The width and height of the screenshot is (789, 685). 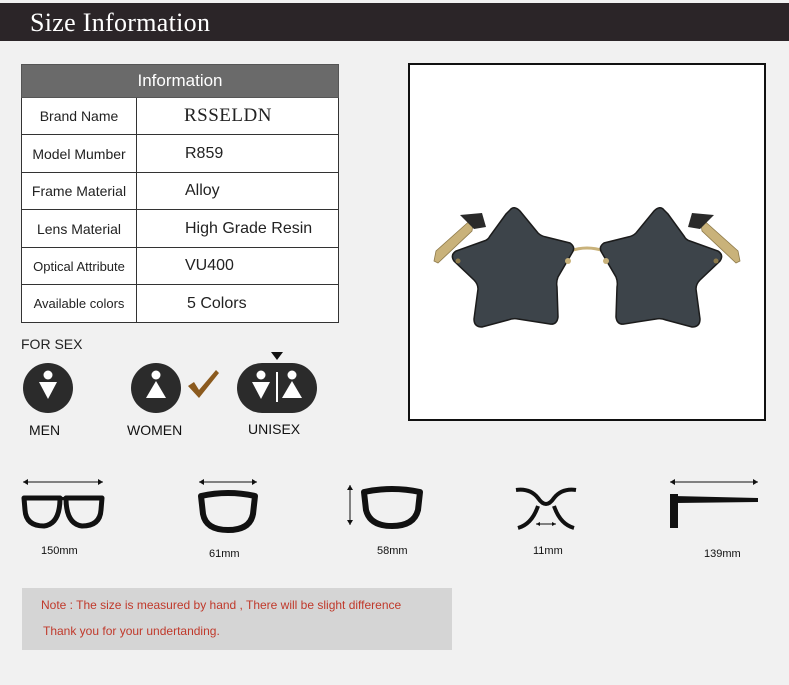 What do you see at coordinates (714, 506) in the screenshot?
I see `measure-temple-icon` at bounding box center [714, 506].